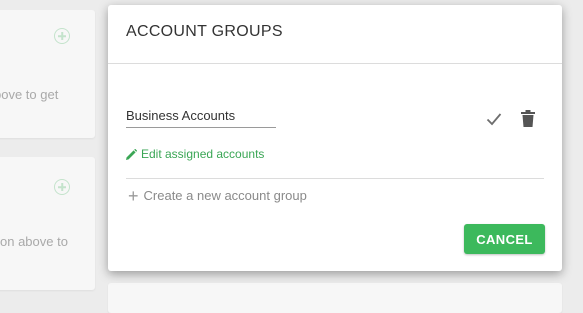  What do you see at coordinates (225, 195) in the screenshot?
I see `create-link-label: Create a new account group` at bounding box center [225, 195].